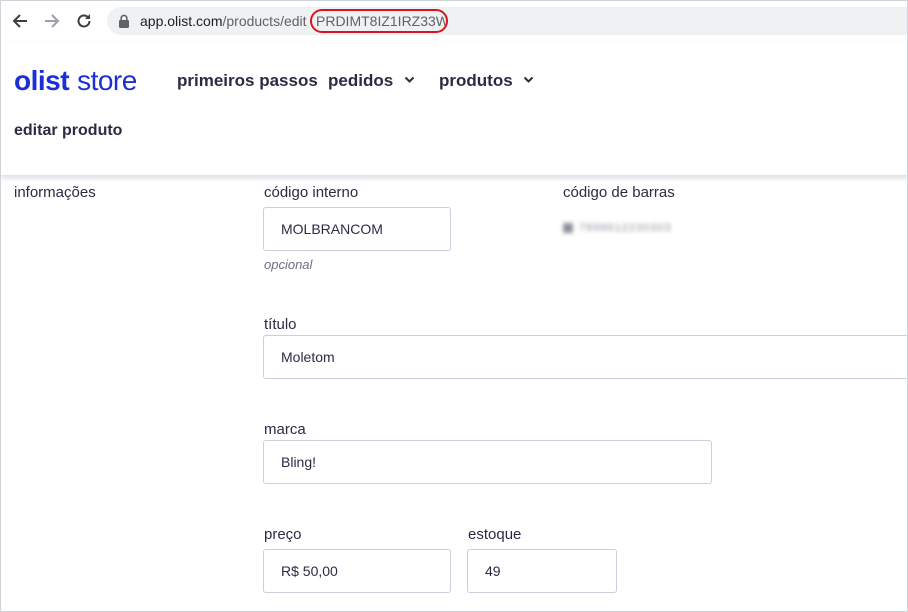  What do you see at coordinates (52, 21) in the screenshot?
I see `forward-icon` at bounding box center [52, 21].